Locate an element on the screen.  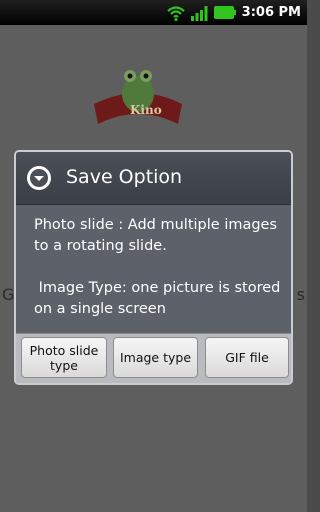
dialog-title: Save Option is located at coordinates (124, 177).